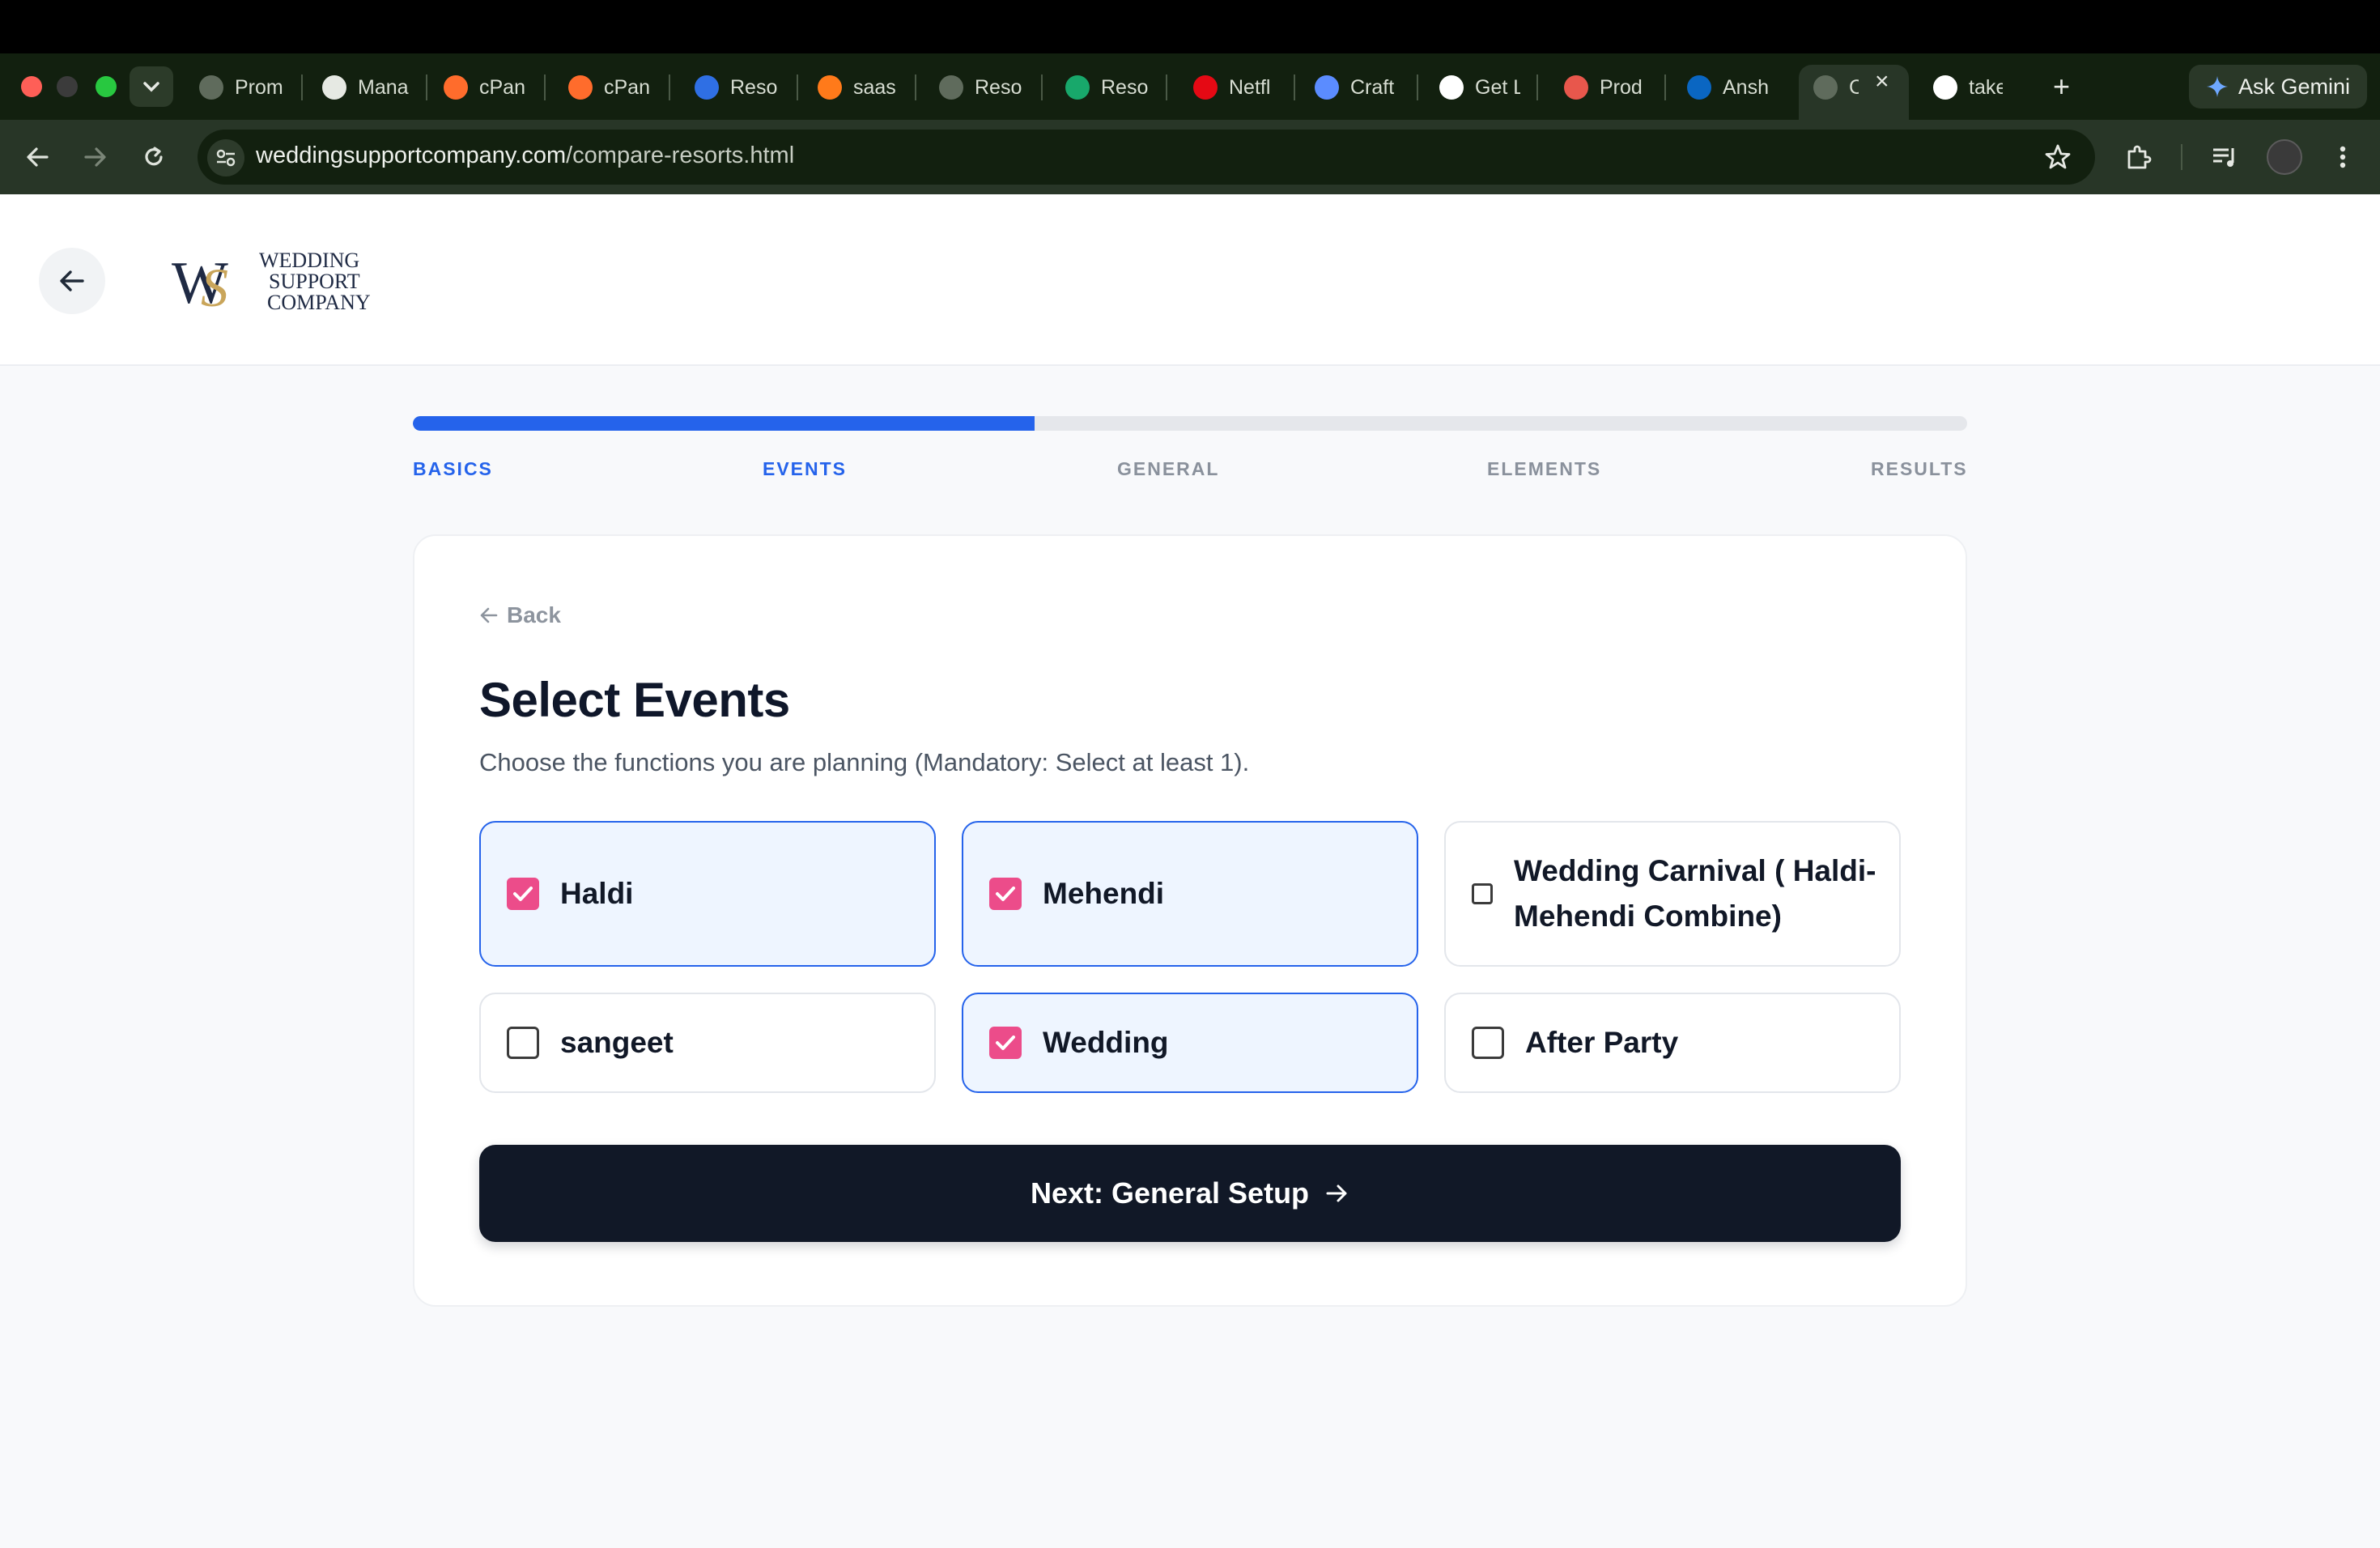  I want to click on browser-tab: Prod, so click(1606, 87).